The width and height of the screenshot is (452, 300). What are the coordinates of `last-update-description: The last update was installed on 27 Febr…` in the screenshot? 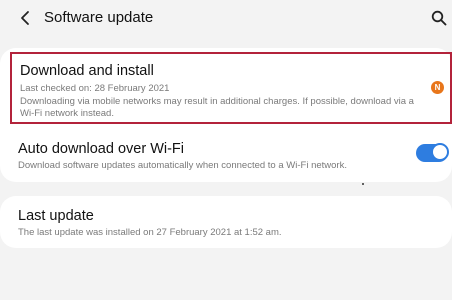 It's located at (150, 232).